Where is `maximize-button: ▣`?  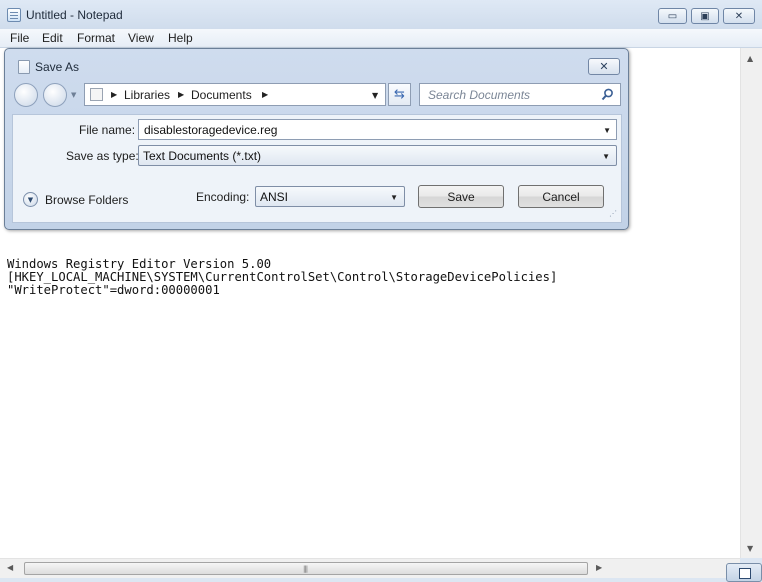 maximize-button: ▣ is located at coordinates (705, 16).